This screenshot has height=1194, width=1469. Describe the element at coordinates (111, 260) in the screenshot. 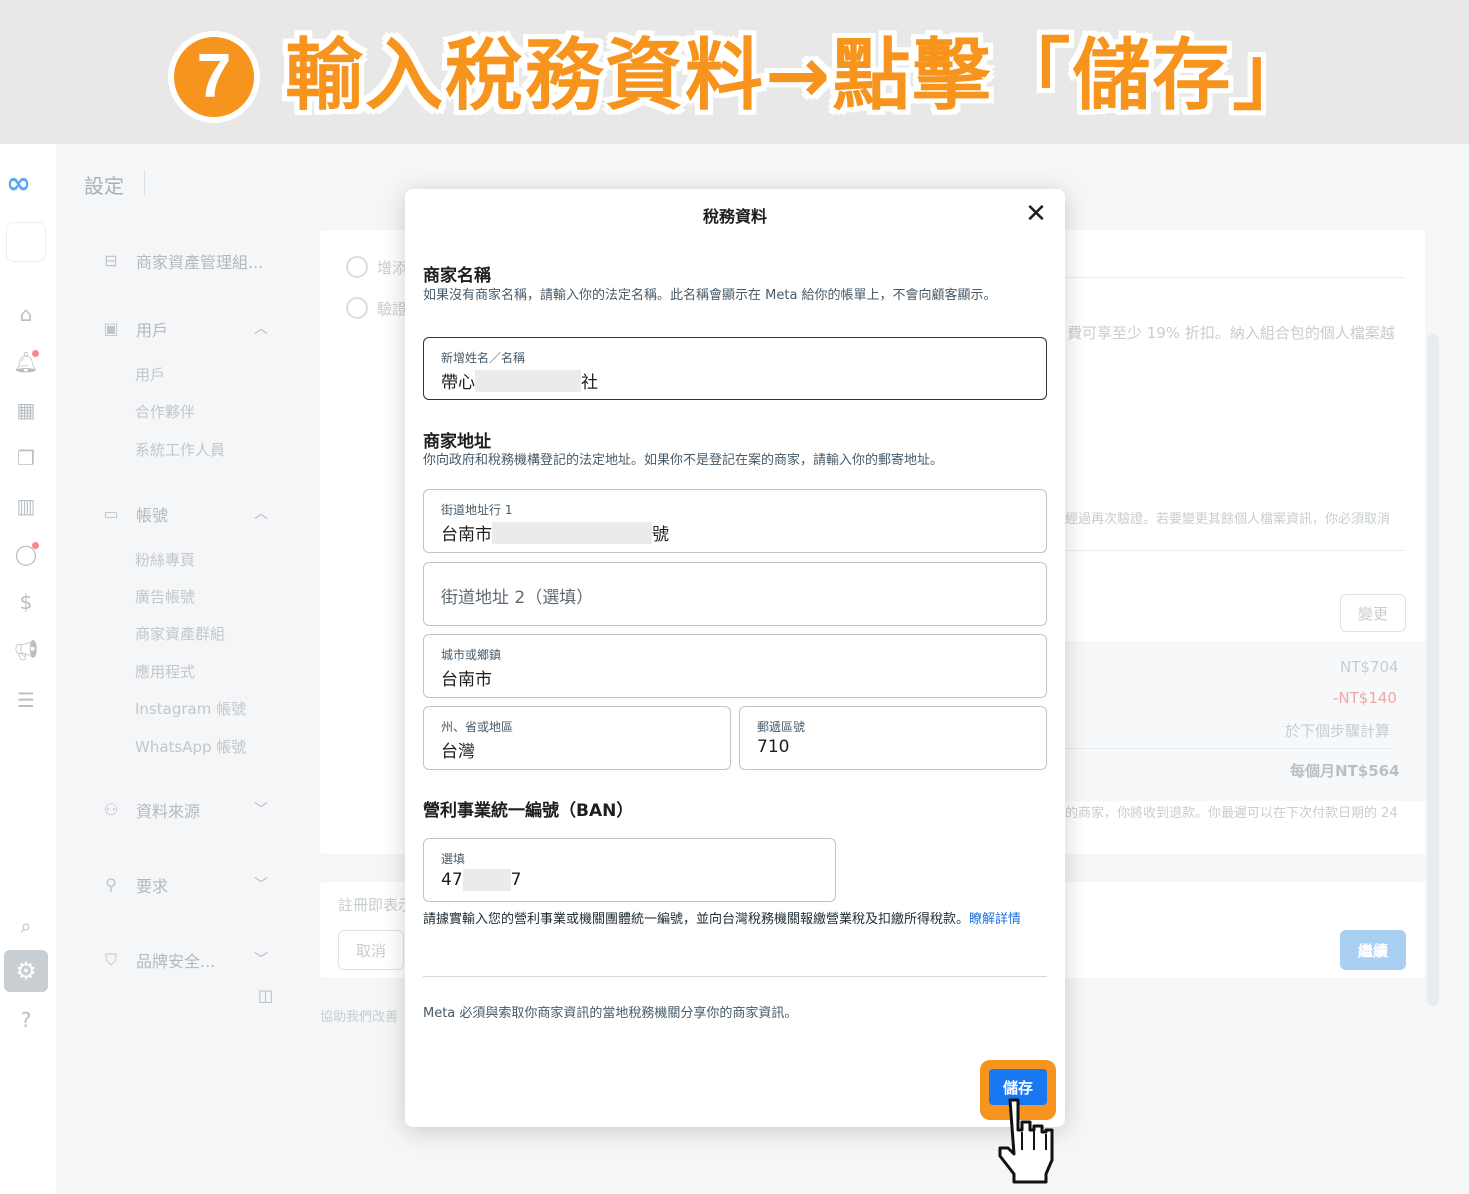

I see `briefcase-icon: ⊟` at that location.